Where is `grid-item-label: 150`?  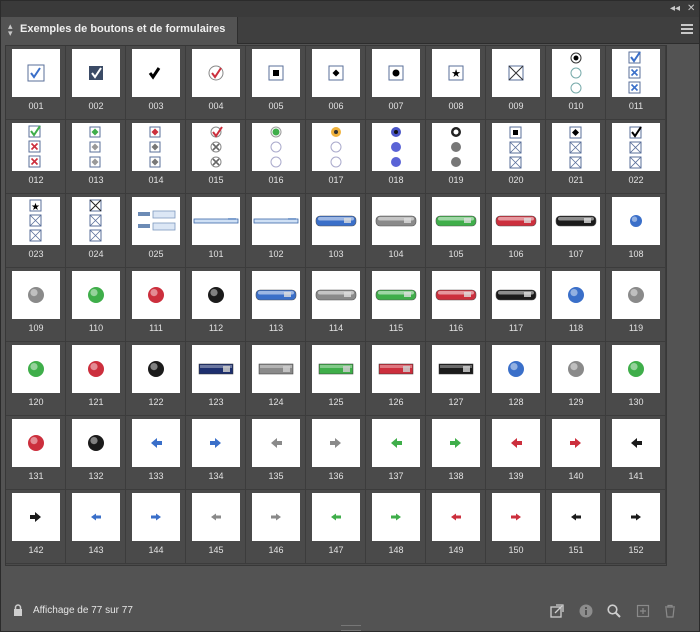 grid-item-label: 150 is located at coordinates (516, 550).